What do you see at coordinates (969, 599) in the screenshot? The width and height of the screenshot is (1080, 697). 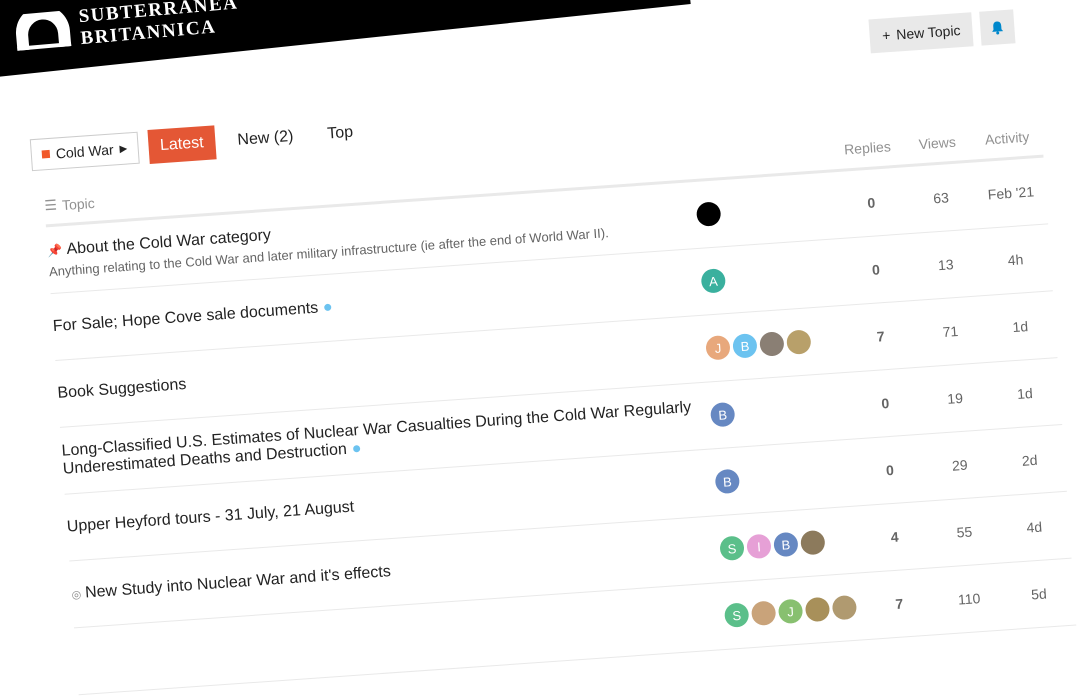 I see `topic-views: 110` at bounding box center [969, 599].